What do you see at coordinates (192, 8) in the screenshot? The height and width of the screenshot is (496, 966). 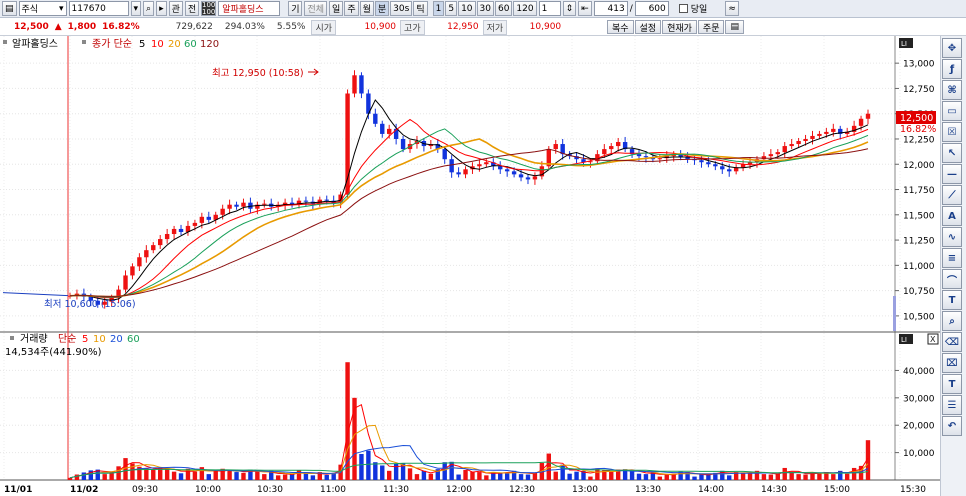 I see `jeon-button: 전` at bounding box center [192, 8].